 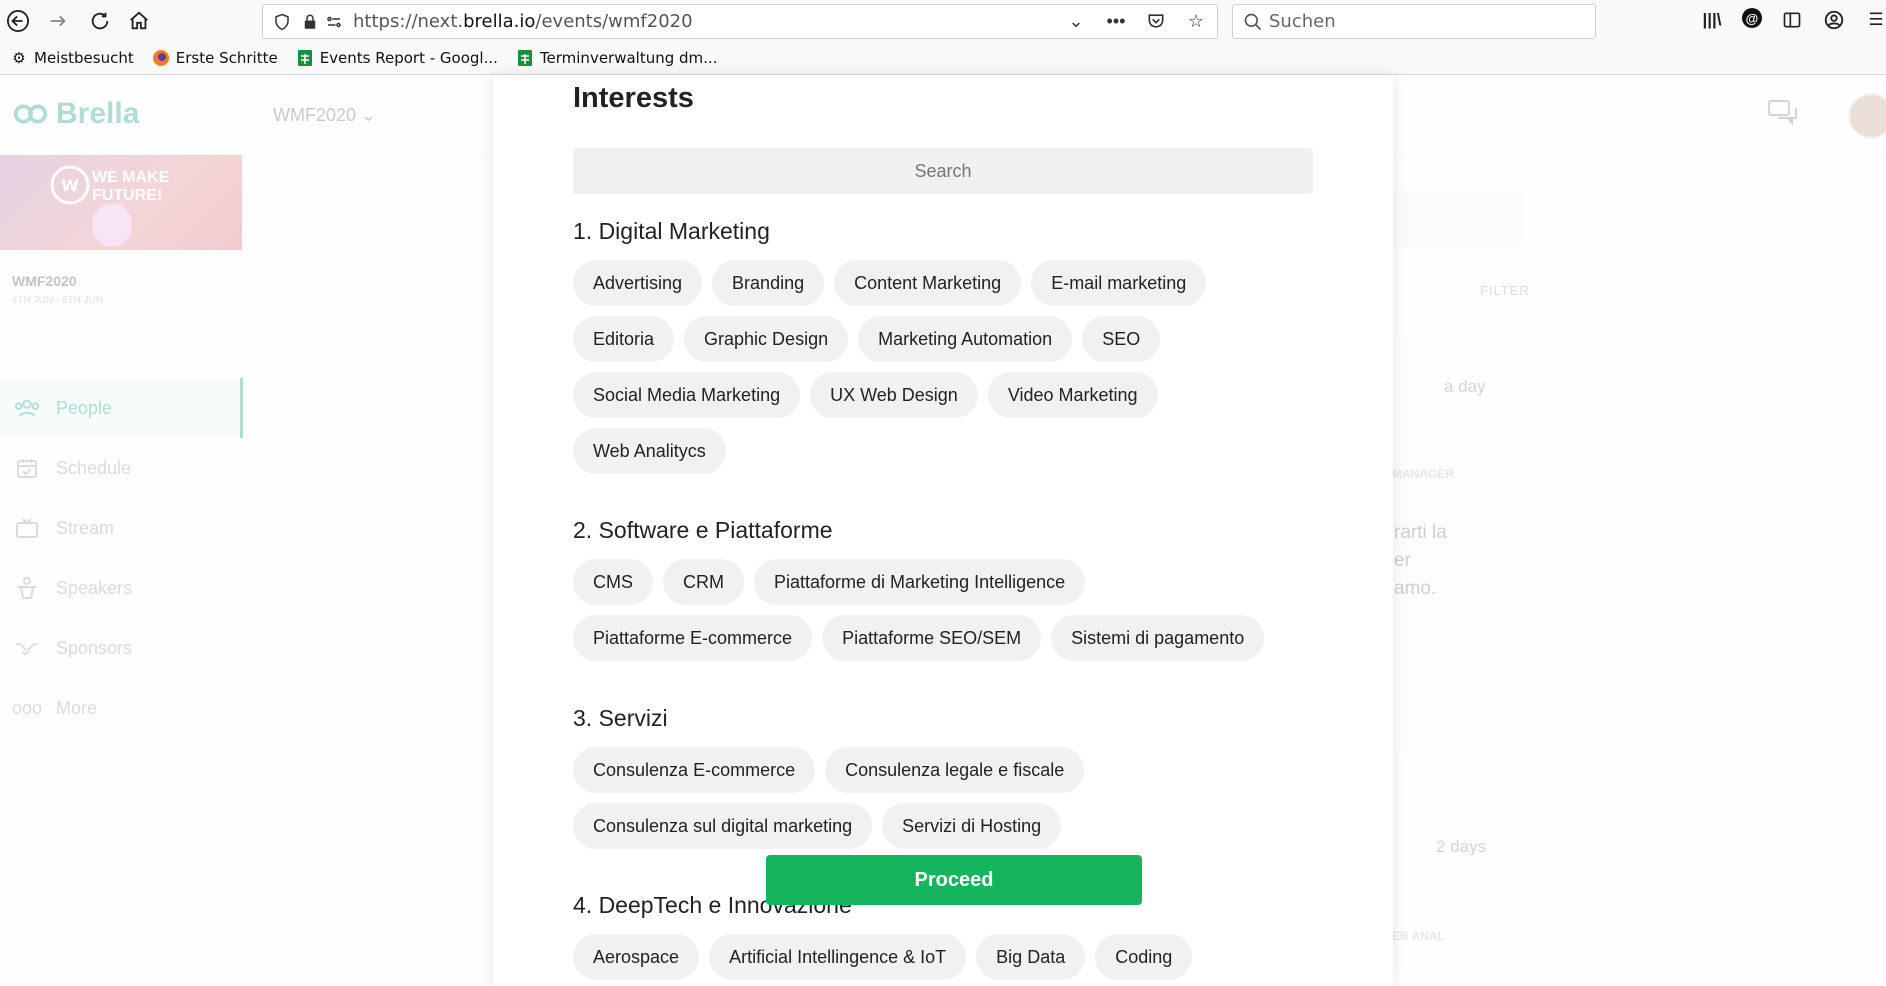 I want to click on interest-chip: Marketing Automation, so click(x=965, y=339).